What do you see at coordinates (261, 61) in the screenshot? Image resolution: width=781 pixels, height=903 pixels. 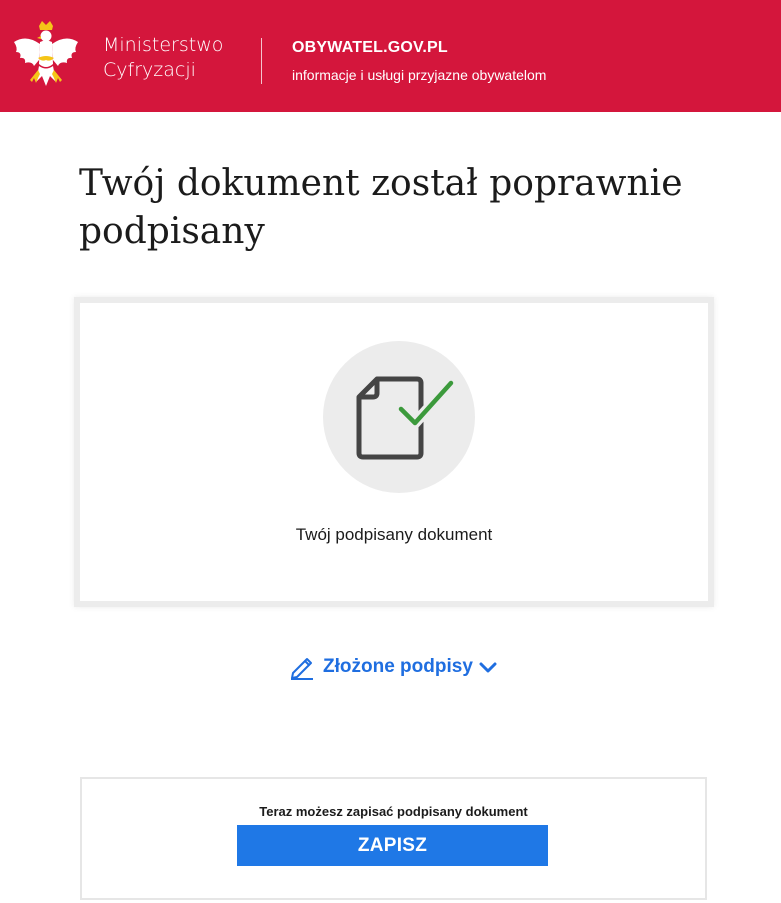 I see `header-divider` at bounding box center [261, 61].